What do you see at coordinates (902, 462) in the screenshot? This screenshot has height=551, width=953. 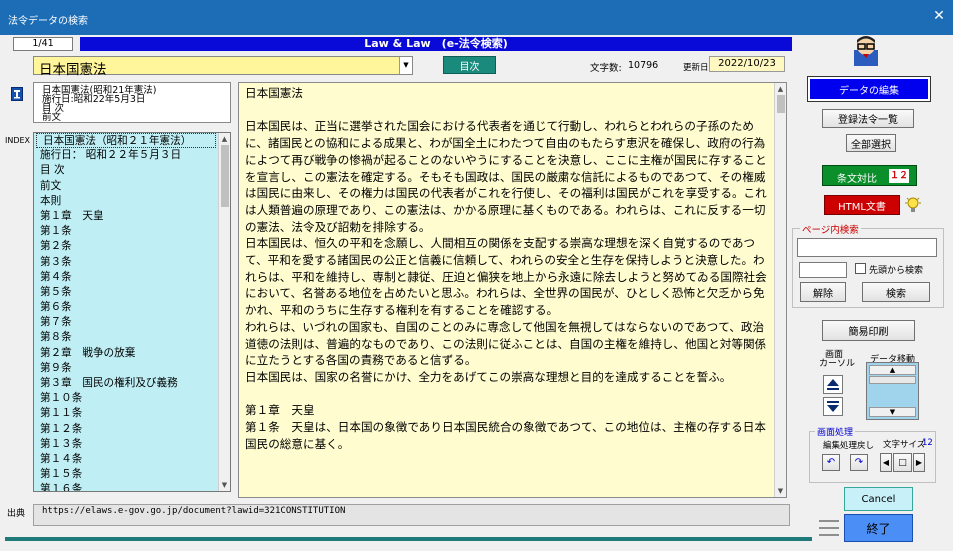 I see `font-reset-icon: □` at bounding box center [902, 462].